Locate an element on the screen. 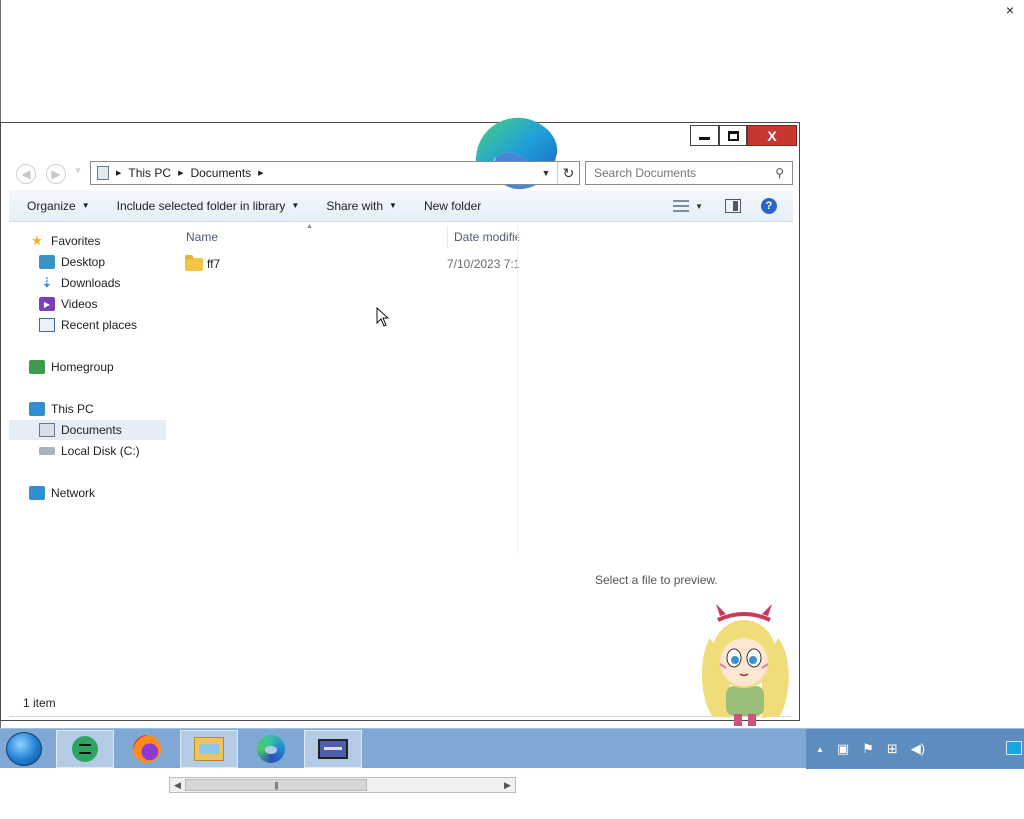  taskbar-app-edge is located at coordinates (271, 749).